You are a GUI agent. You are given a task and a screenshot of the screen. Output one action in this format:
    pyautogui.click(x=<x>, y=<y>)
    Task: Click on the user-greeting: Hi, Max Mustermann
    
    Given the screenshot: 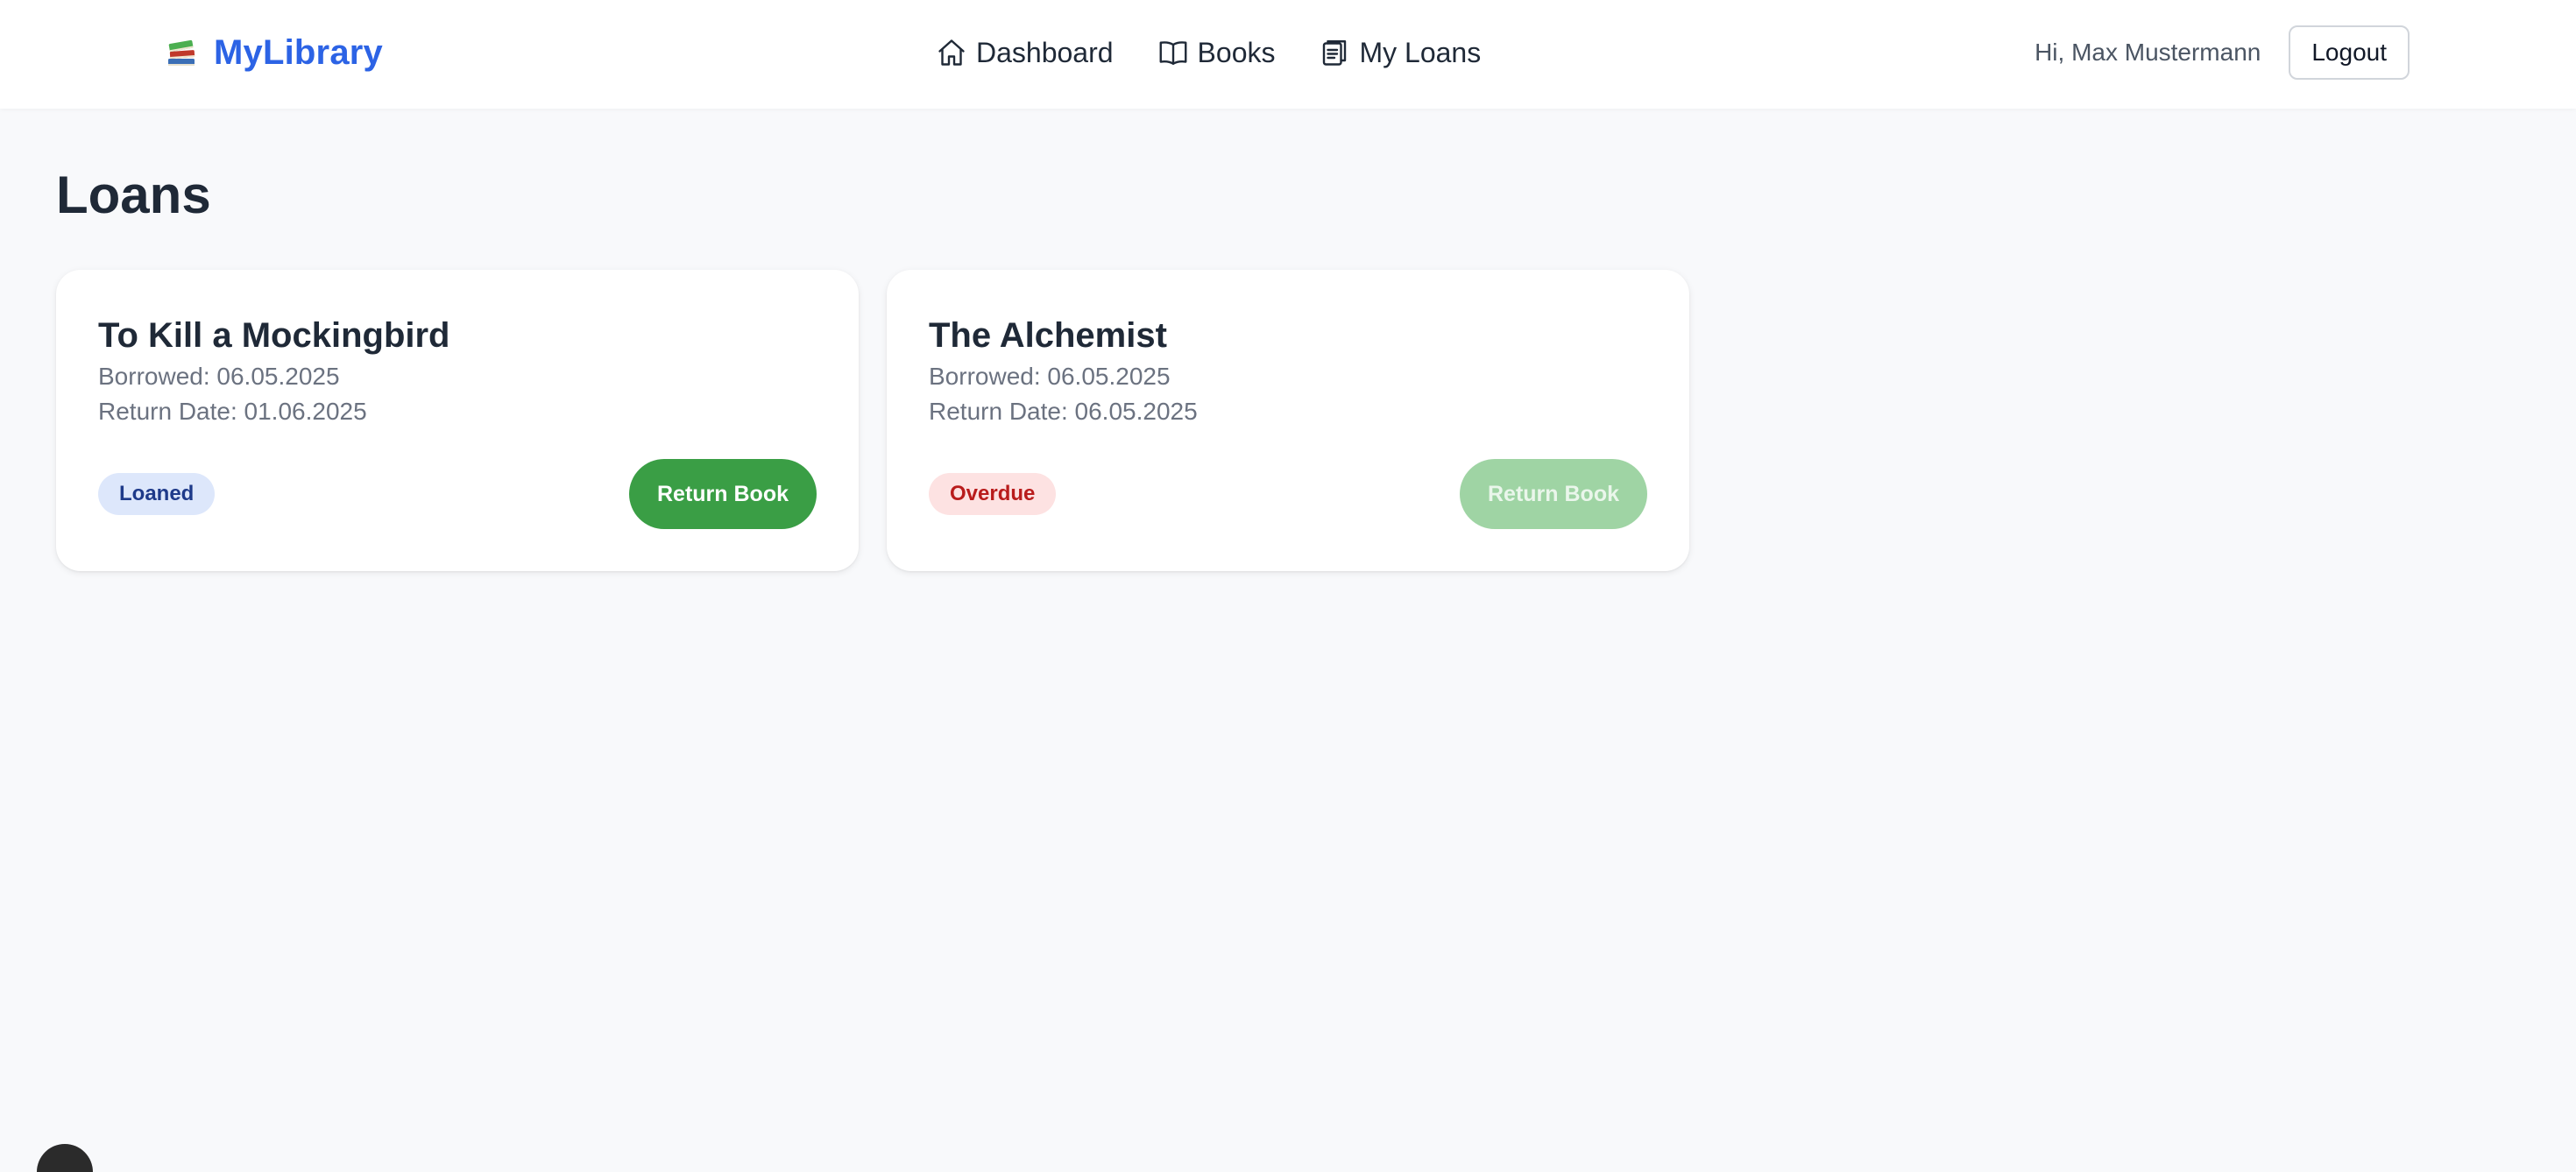 What is the action you would take?
    pyautogui.click(x=2148, y=53)
    